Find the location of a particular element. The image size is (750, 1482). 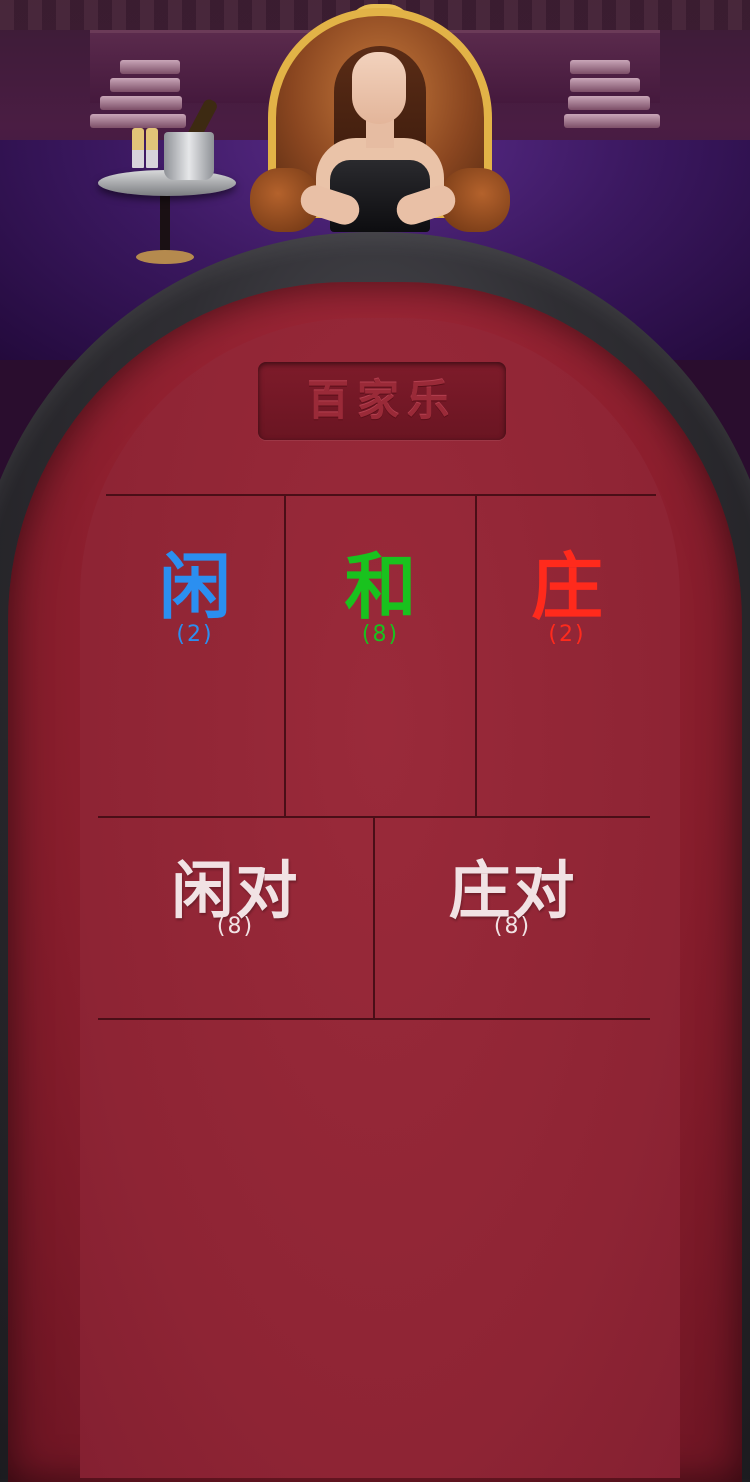

bet-count-player: (2) is located at coordinates (195, 634).